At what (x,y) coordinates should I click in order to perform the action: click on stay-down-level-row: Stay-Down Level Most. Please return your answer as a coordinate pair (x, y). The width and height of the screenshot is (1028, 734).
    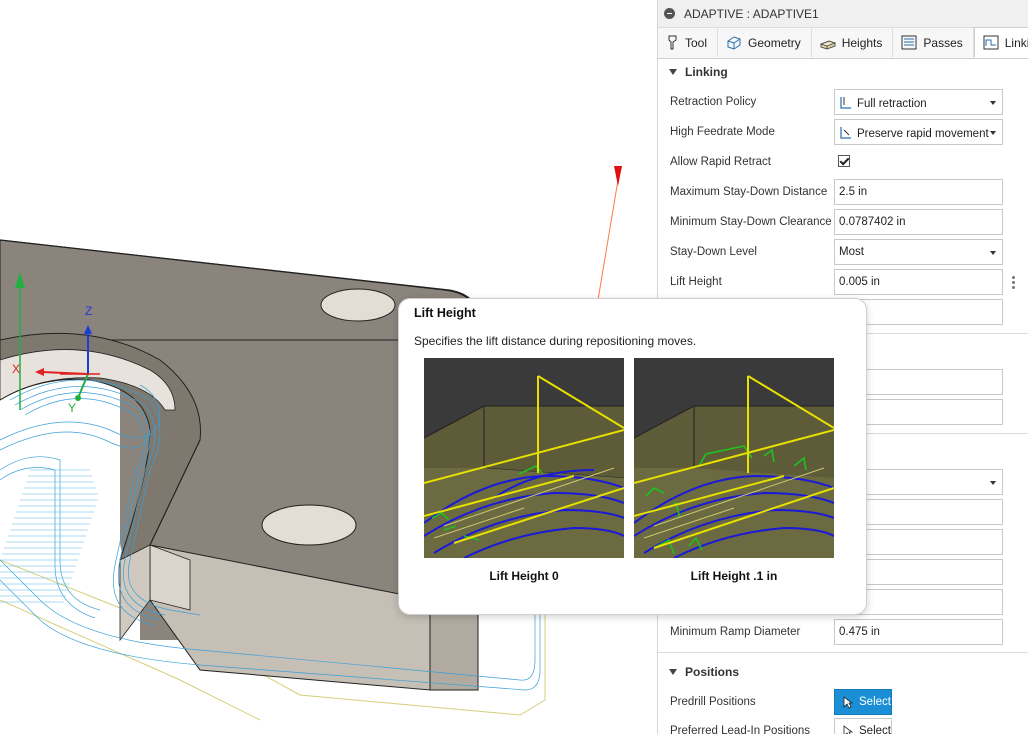
    Looking at the image, I should click on (843, 253).